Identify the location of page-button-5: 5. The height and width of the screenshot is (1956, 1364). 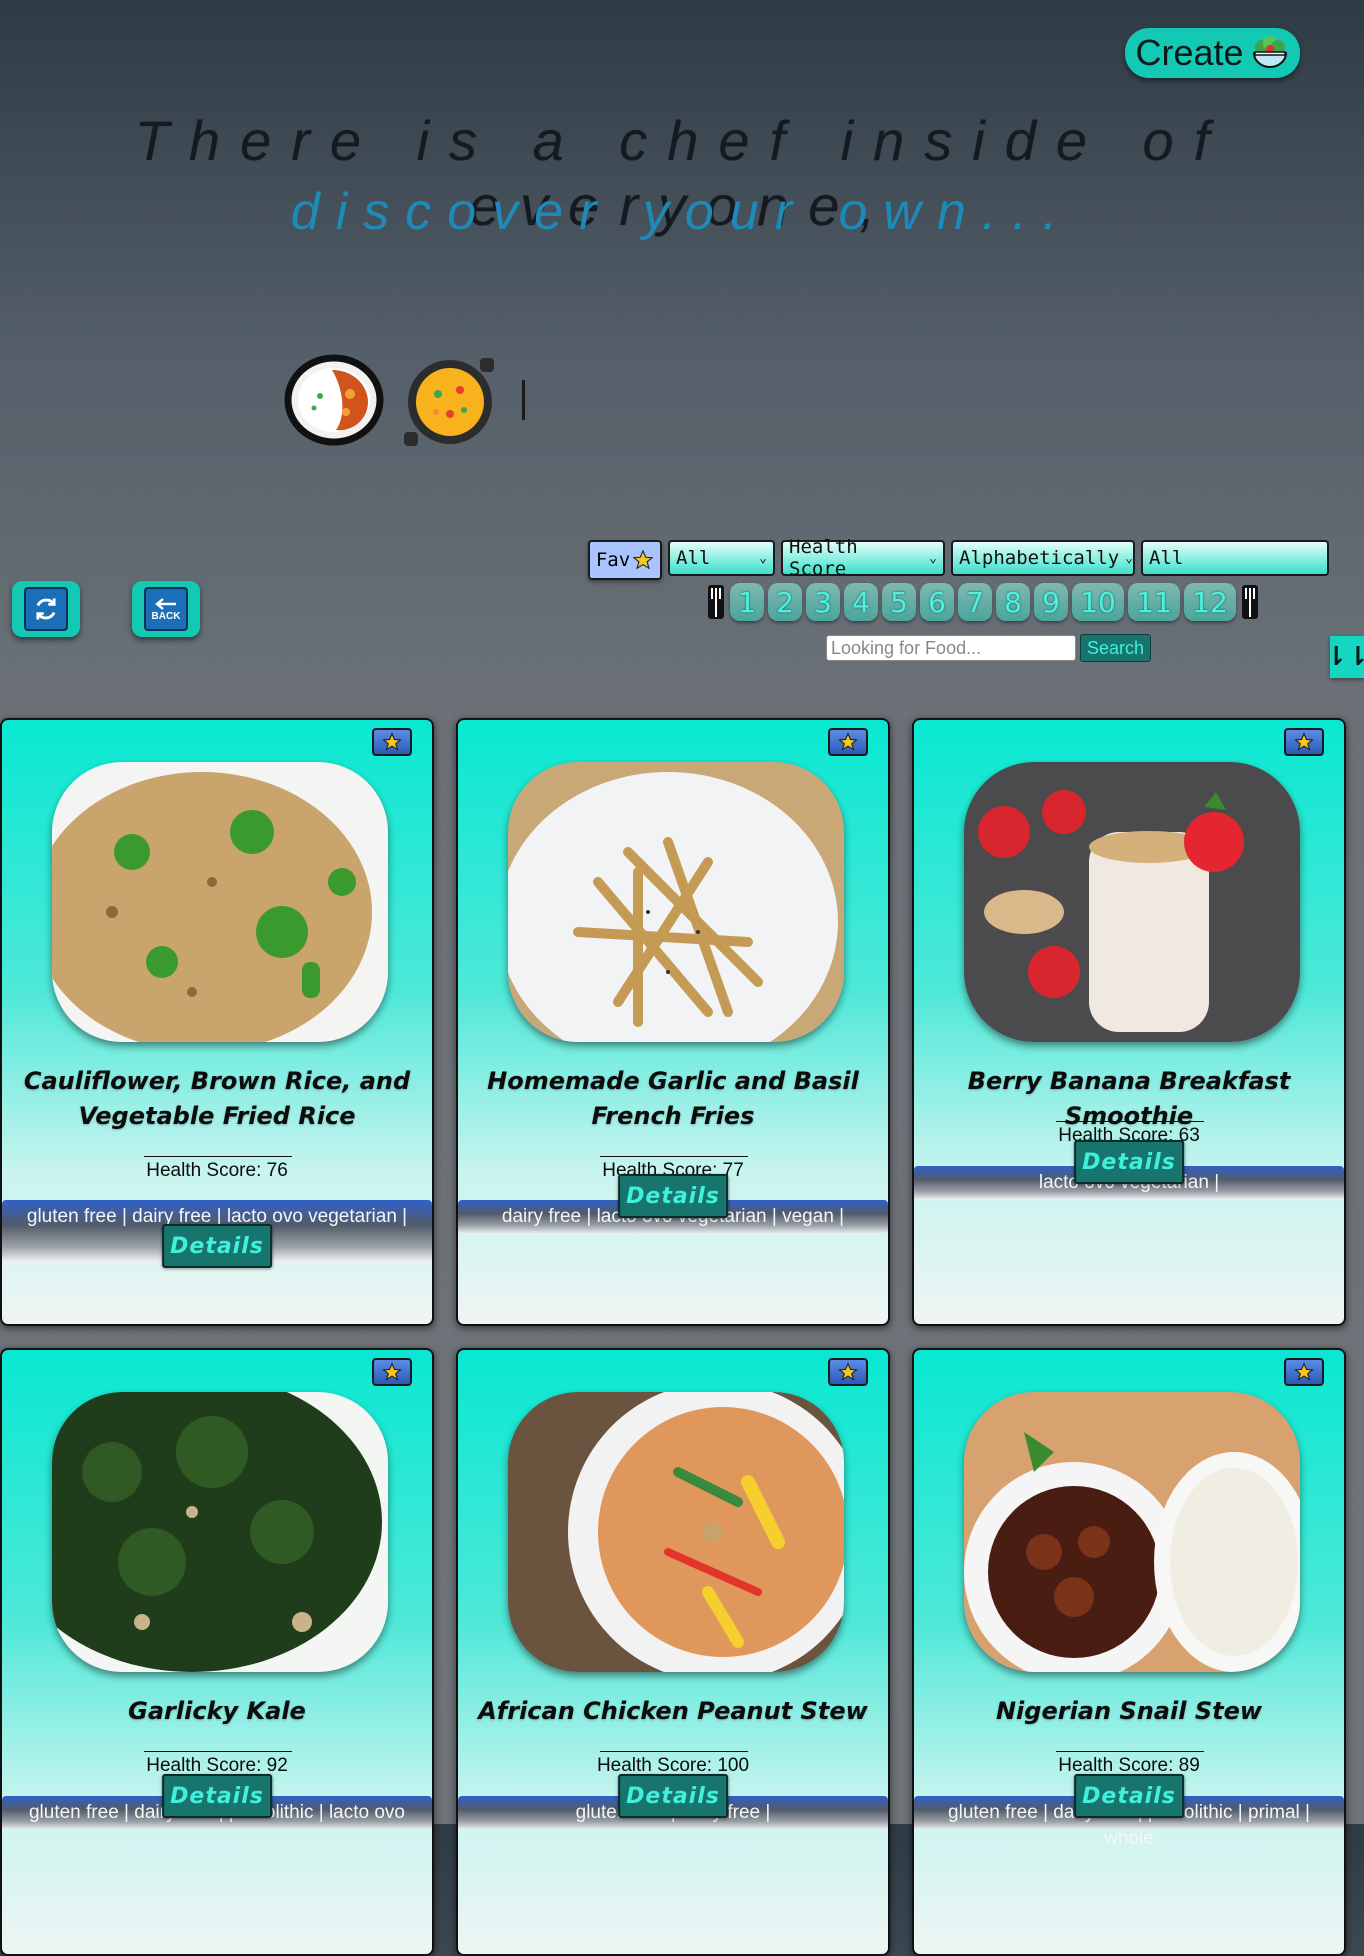
(899, 602).